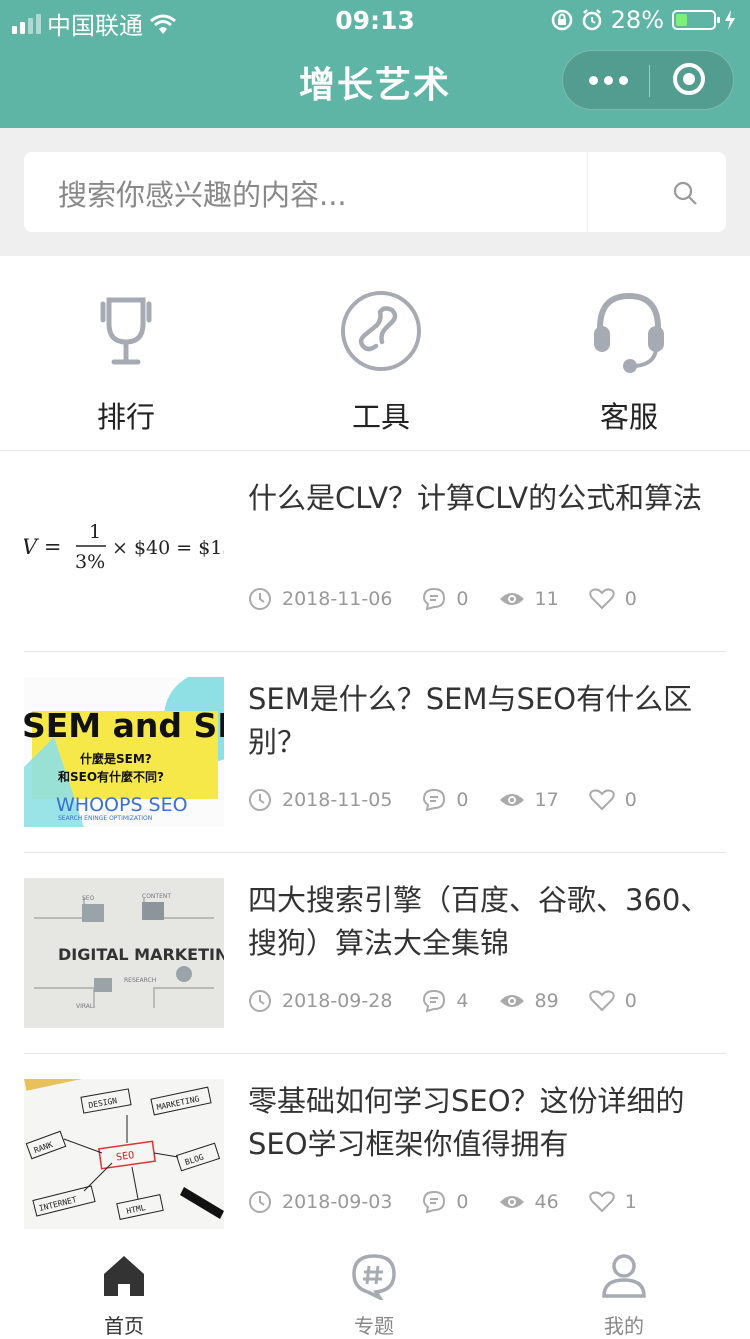 The height and width of the screenshot is (1339, 750). I want to click on battery-icon, so click(696, 20).